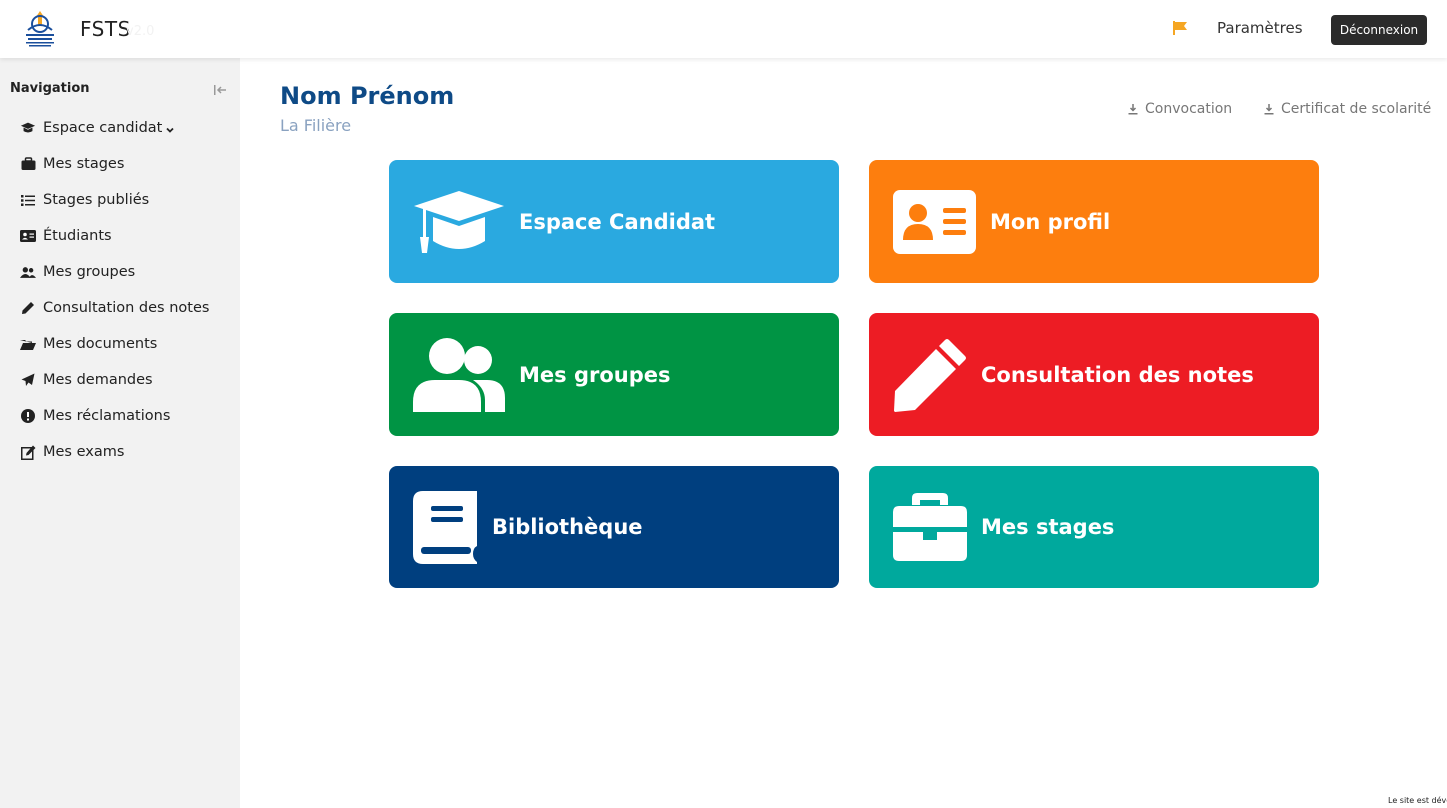 The width and height of the screenshot is (1447, 808). I want to click on tile-label: Mes stages, so click(1048, 527).